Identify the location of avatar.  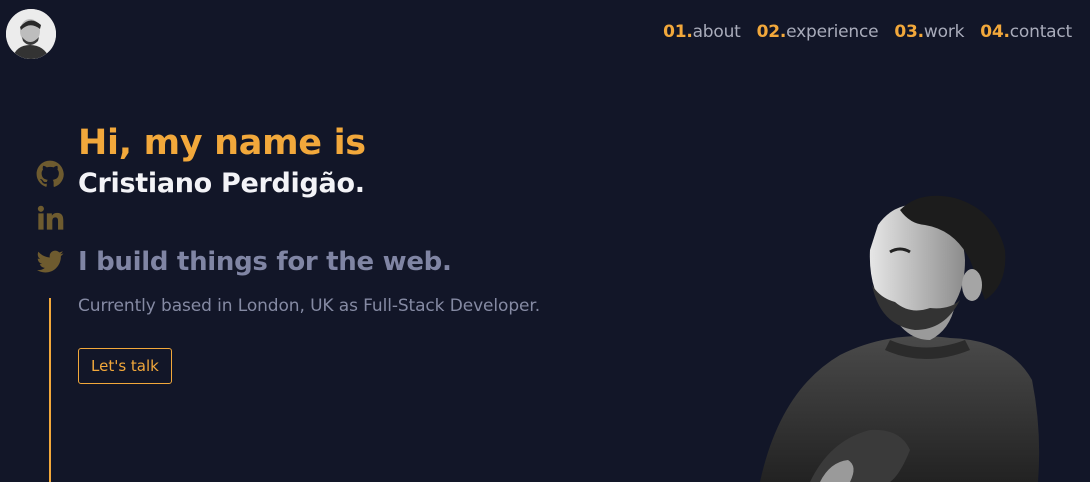
(31, 34).